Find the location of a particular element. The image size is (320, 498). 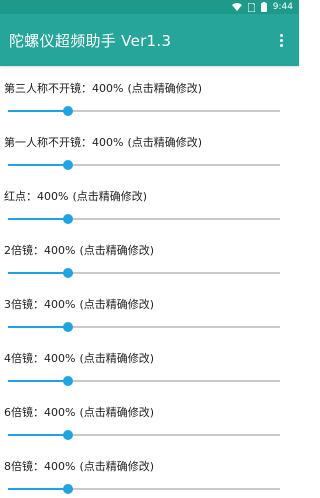

setting-row-6x-scope: 6倍镜：400% (点击精确修改) is located at coordinates (149, 417).